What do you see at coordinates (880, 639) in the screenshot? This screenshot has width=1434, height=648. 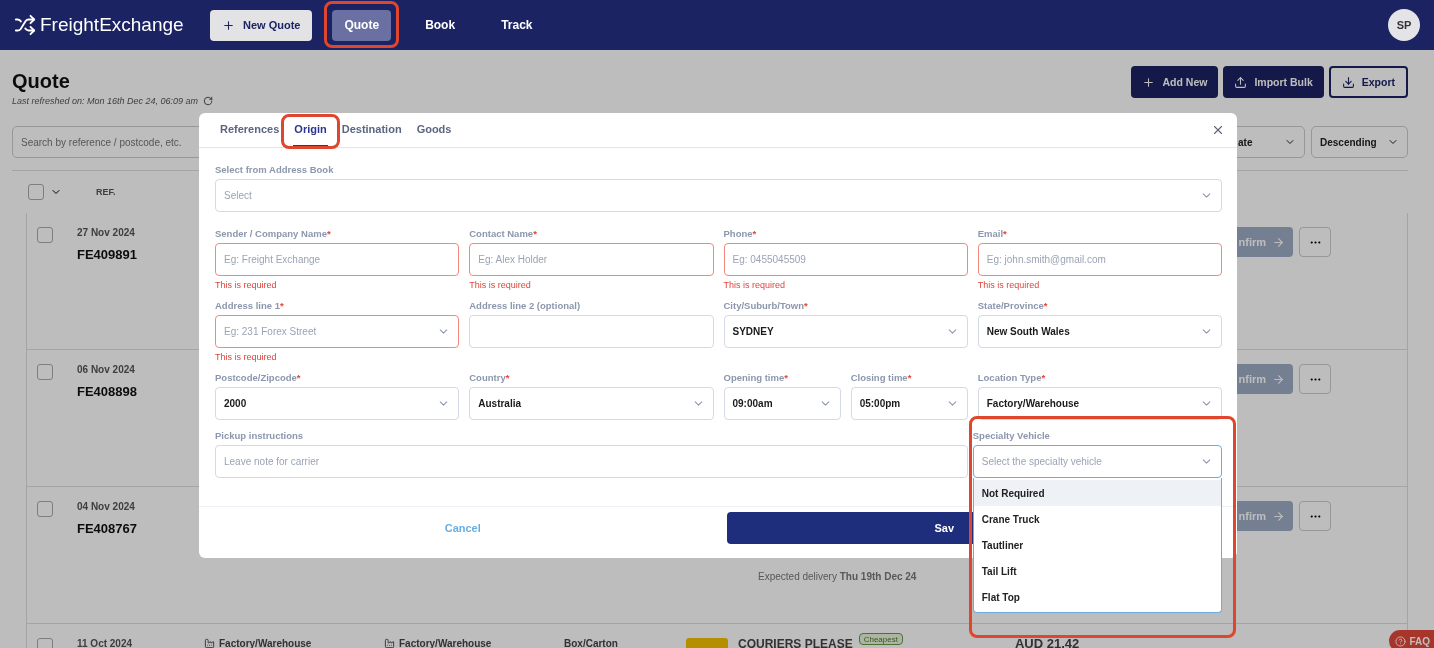 I see `cheapest-badge: Cheapest` at bounding box center [880, 639].